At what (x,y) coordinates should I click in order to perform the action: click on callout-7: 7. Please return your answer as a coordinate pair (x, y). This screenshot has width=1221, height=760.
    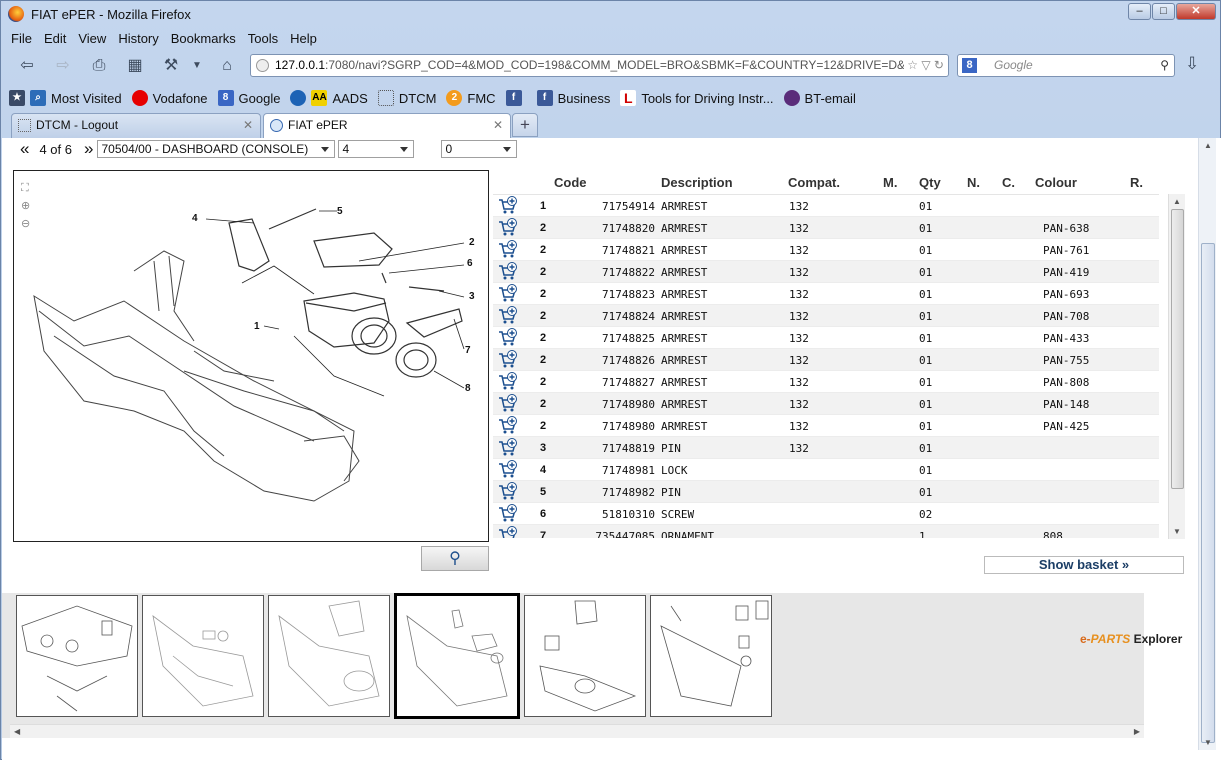
    Looking at the image, I should click on (468, 350).